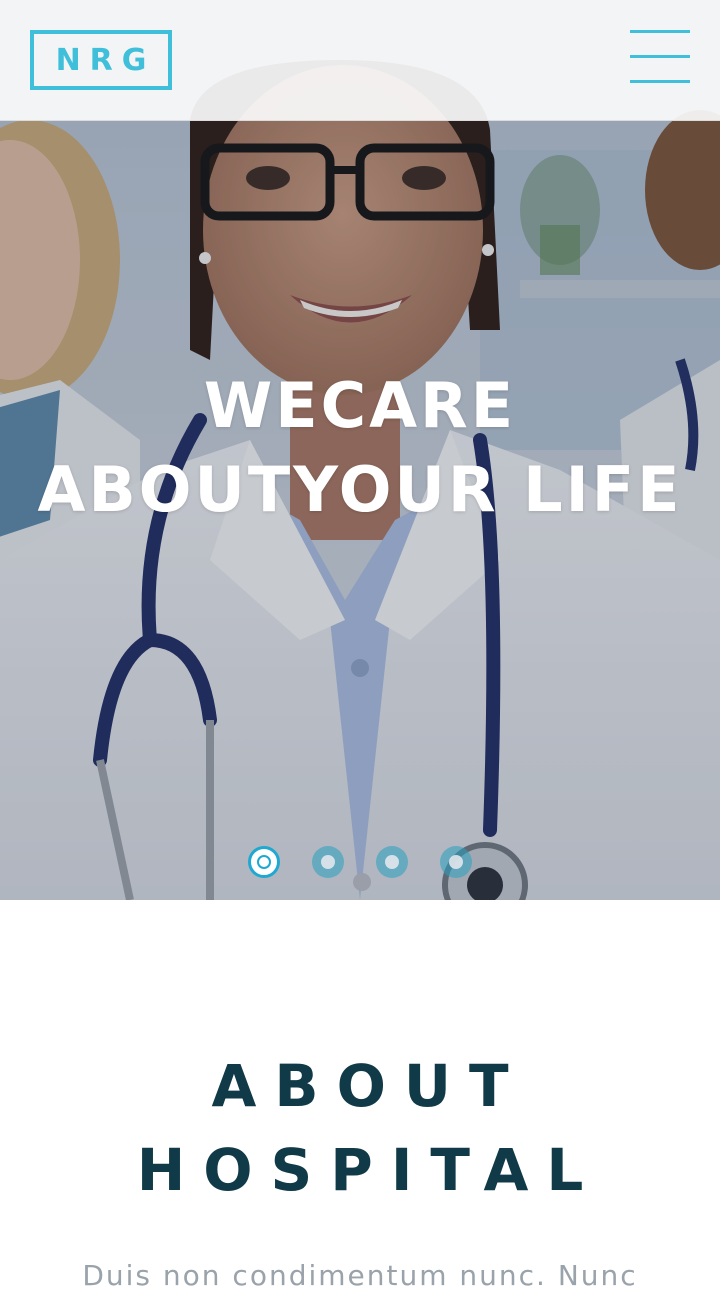  What do you see at coordinates (660, 81) in the screenshot?
I see `menu-bar-bottom` at bounding box center [660, 81].